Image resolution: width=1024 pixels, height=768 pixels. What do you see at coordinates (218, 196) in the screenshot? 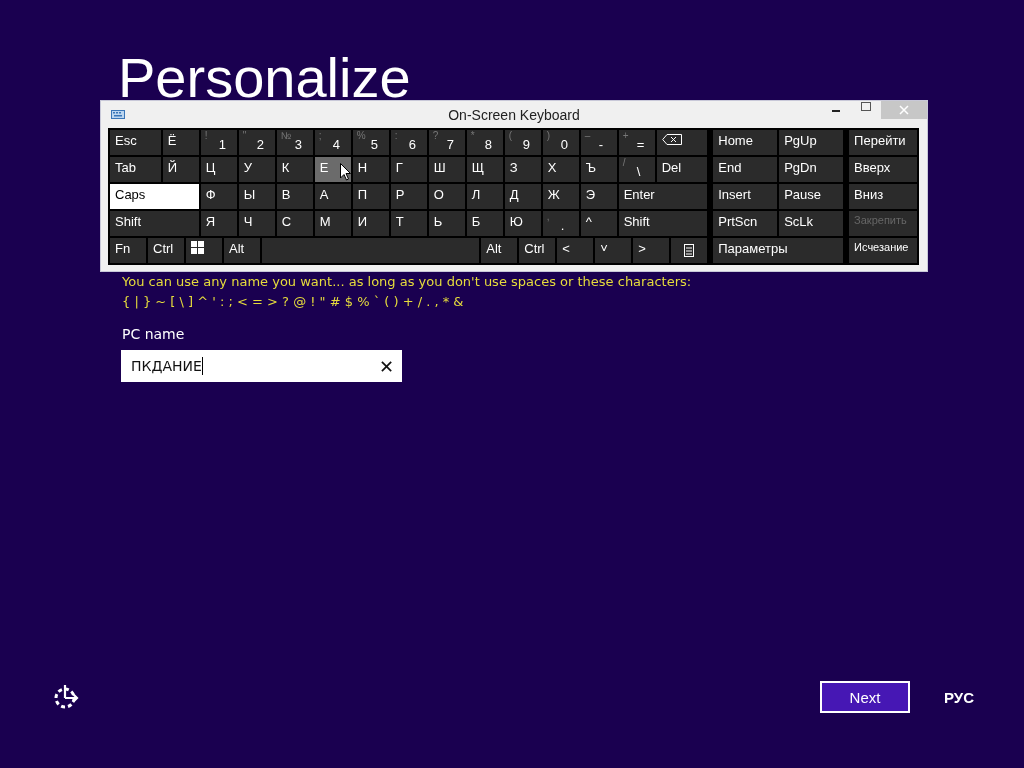
I see `key: Ф` at bounding box center [218, 196].